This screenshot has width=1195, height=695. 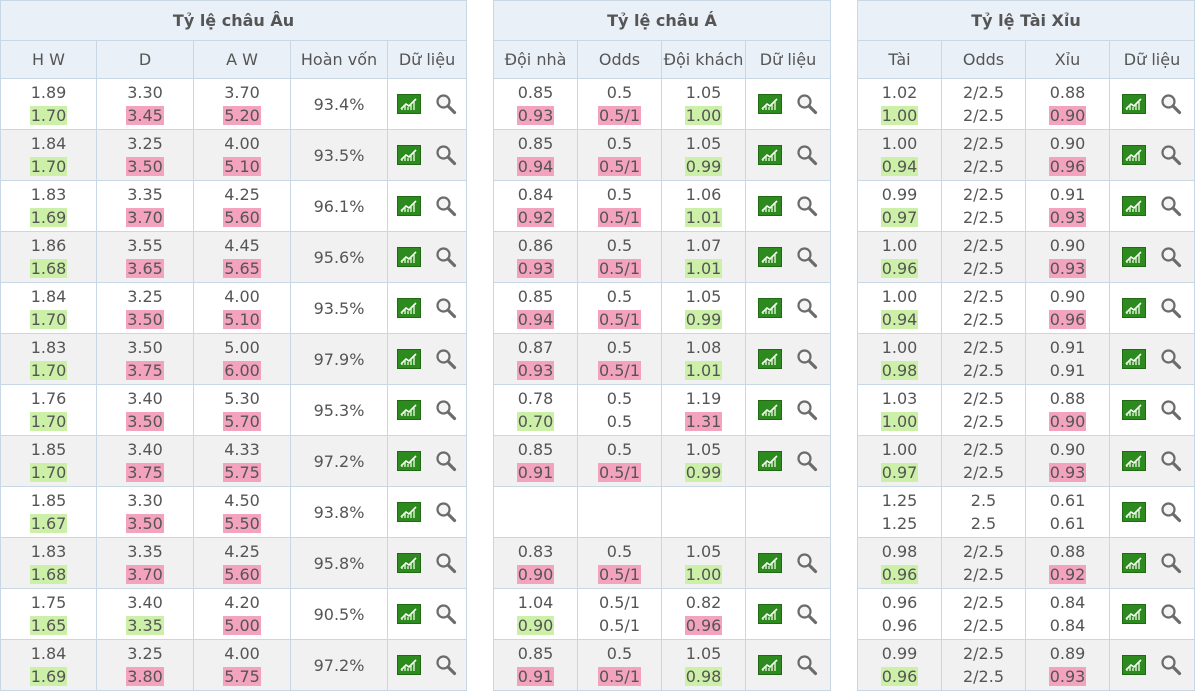 I want to click on away-cell: 0.82 0.96, so click(x=703, y=614).